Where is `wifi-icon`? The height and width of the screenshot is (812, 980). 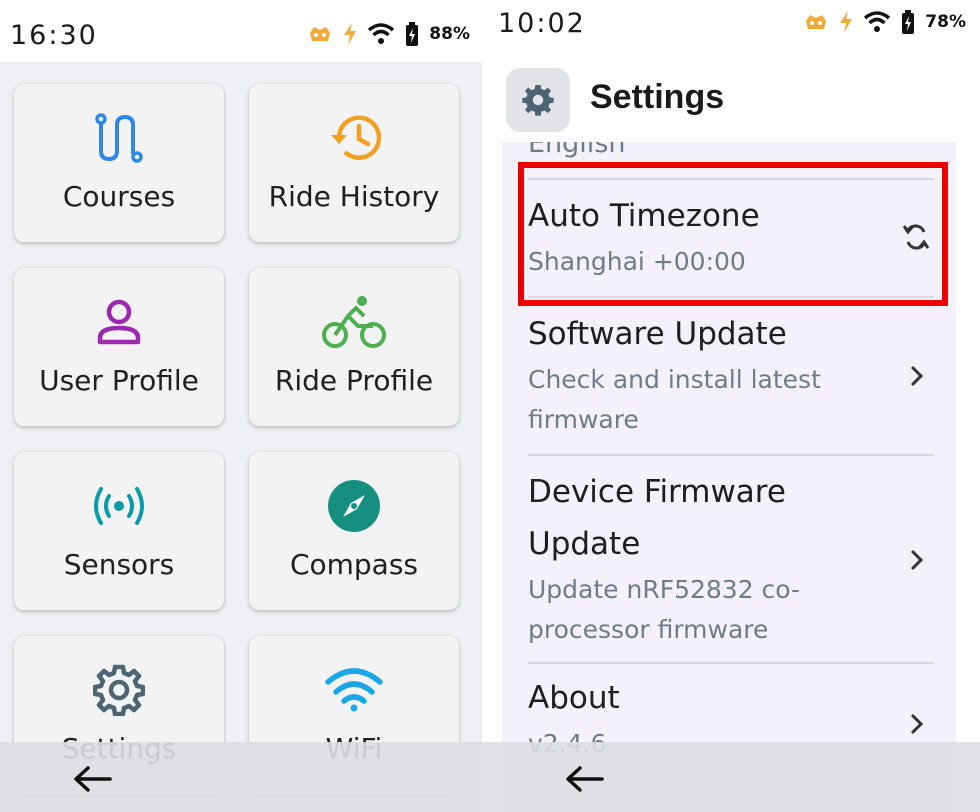
wifi-icon is located at coordinates (354, 690).